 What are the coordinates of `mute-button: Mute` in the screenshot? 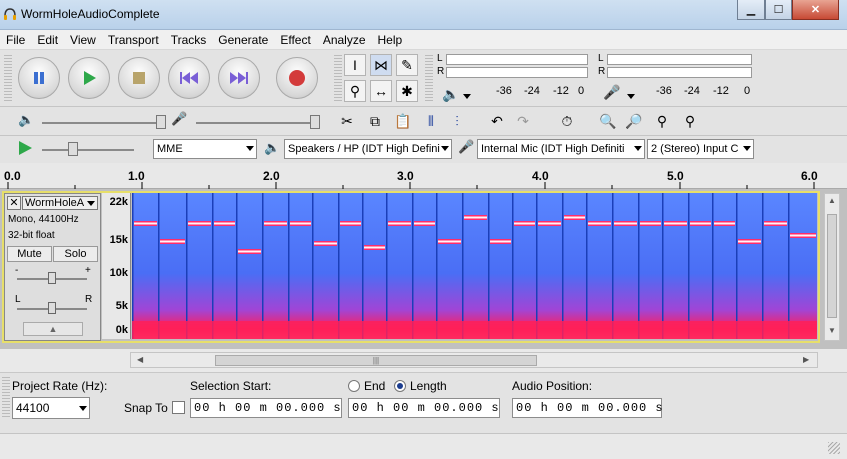 It's located at (29, 254).